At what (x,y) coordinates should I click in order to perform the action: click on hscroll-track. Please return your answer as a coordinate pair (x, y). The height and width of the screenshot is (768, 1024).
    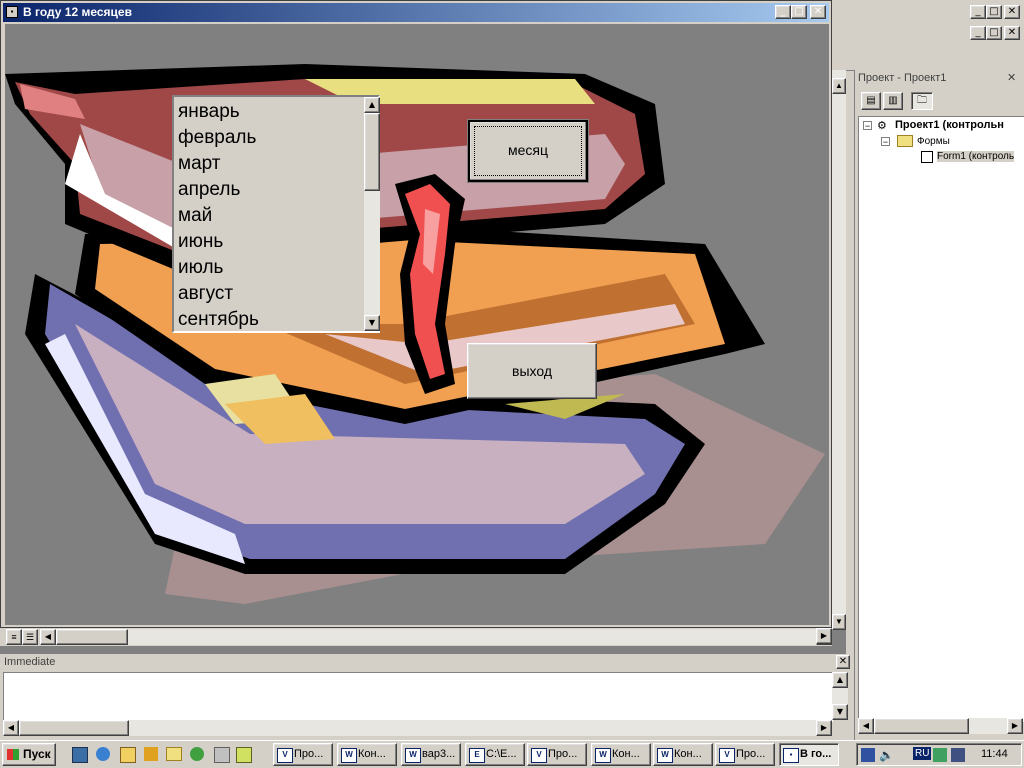
    Looking at the image, I should click on (472, 637).